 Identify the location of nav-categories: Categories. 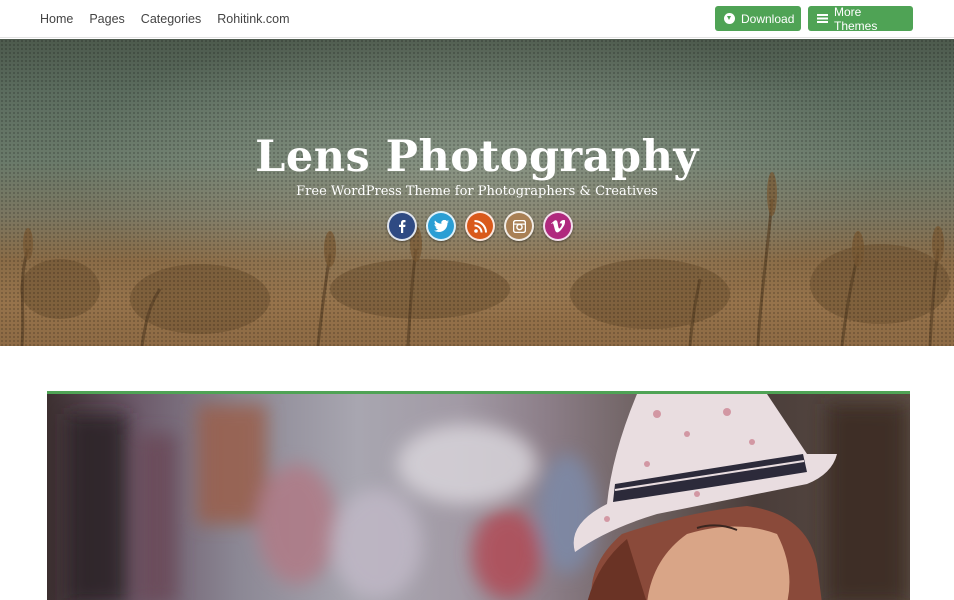
(171, 19).